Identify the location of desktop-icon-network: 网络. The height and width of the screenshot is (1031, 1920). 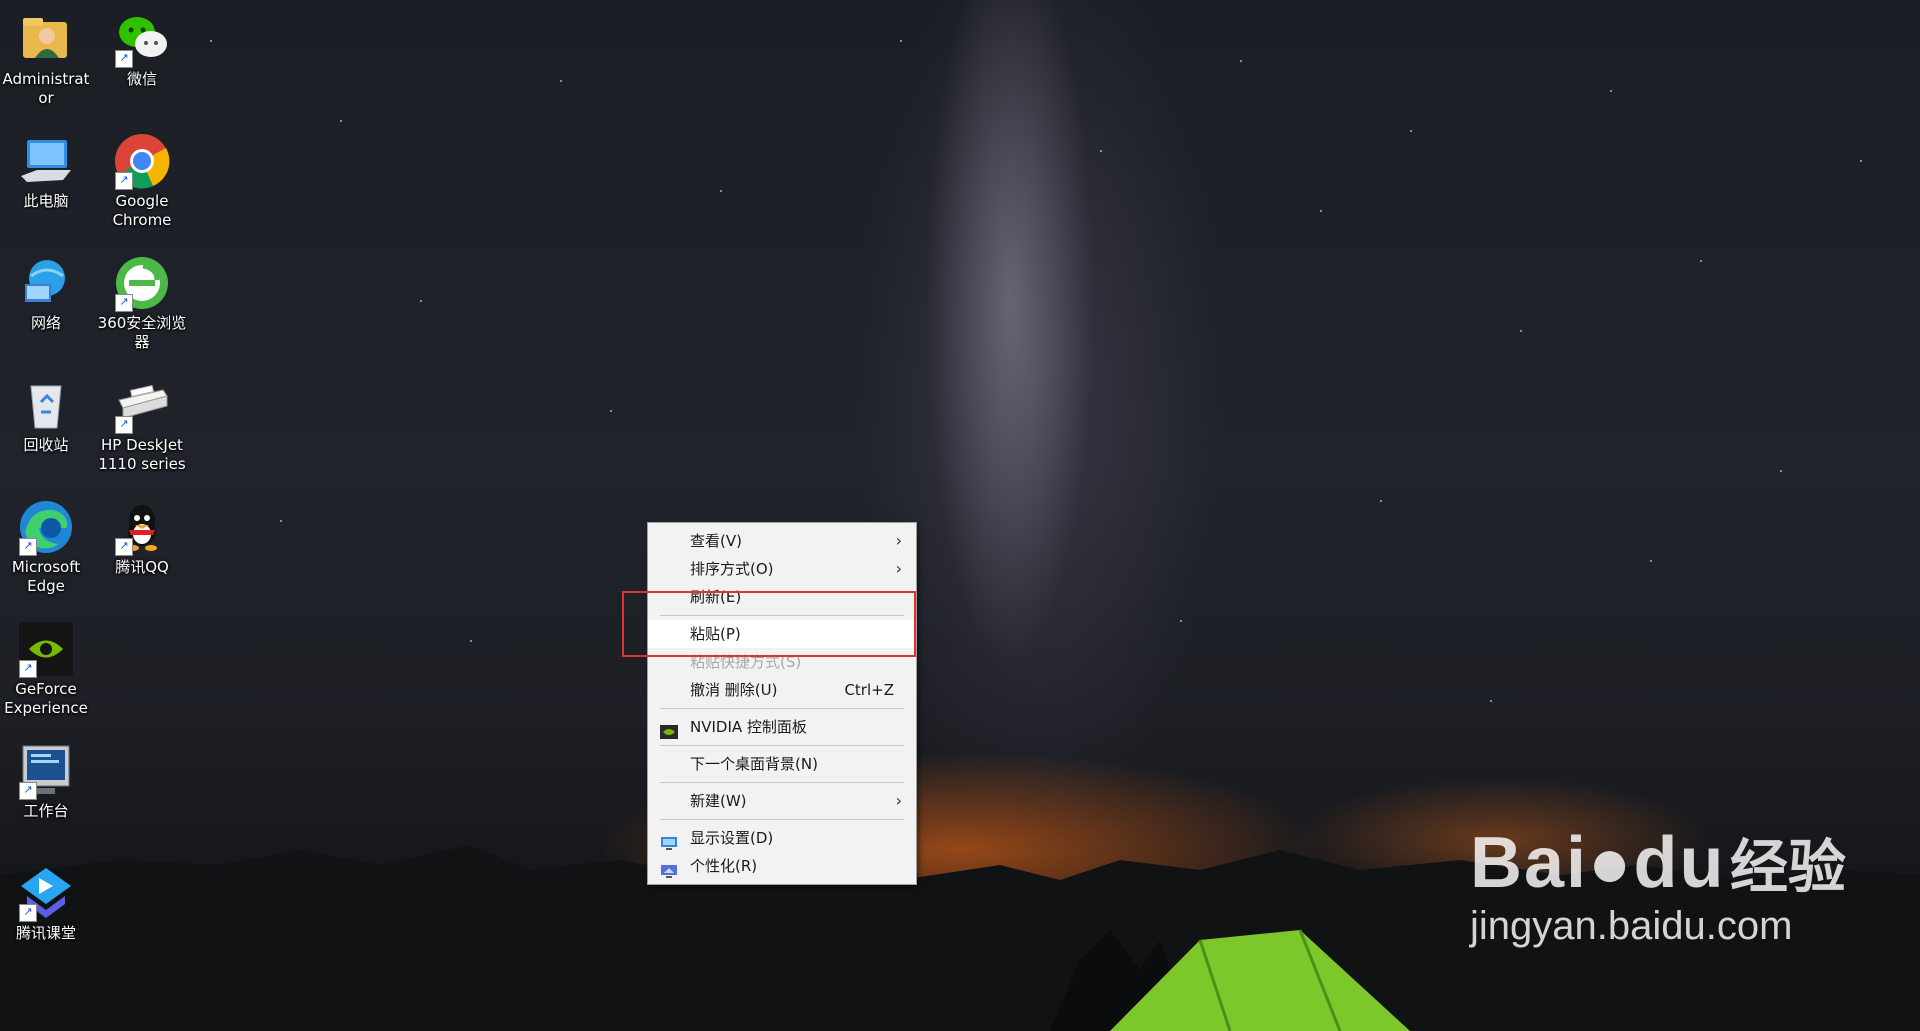
(46, 293).